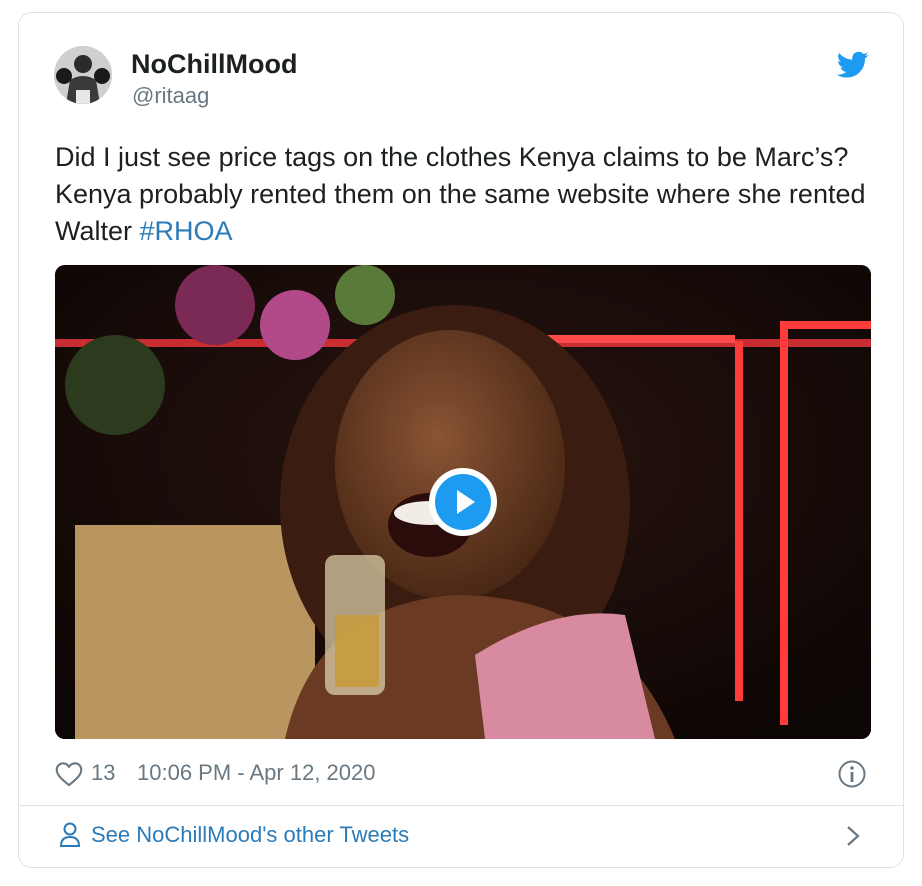  I want to click on play-icon, so click(463, 502).